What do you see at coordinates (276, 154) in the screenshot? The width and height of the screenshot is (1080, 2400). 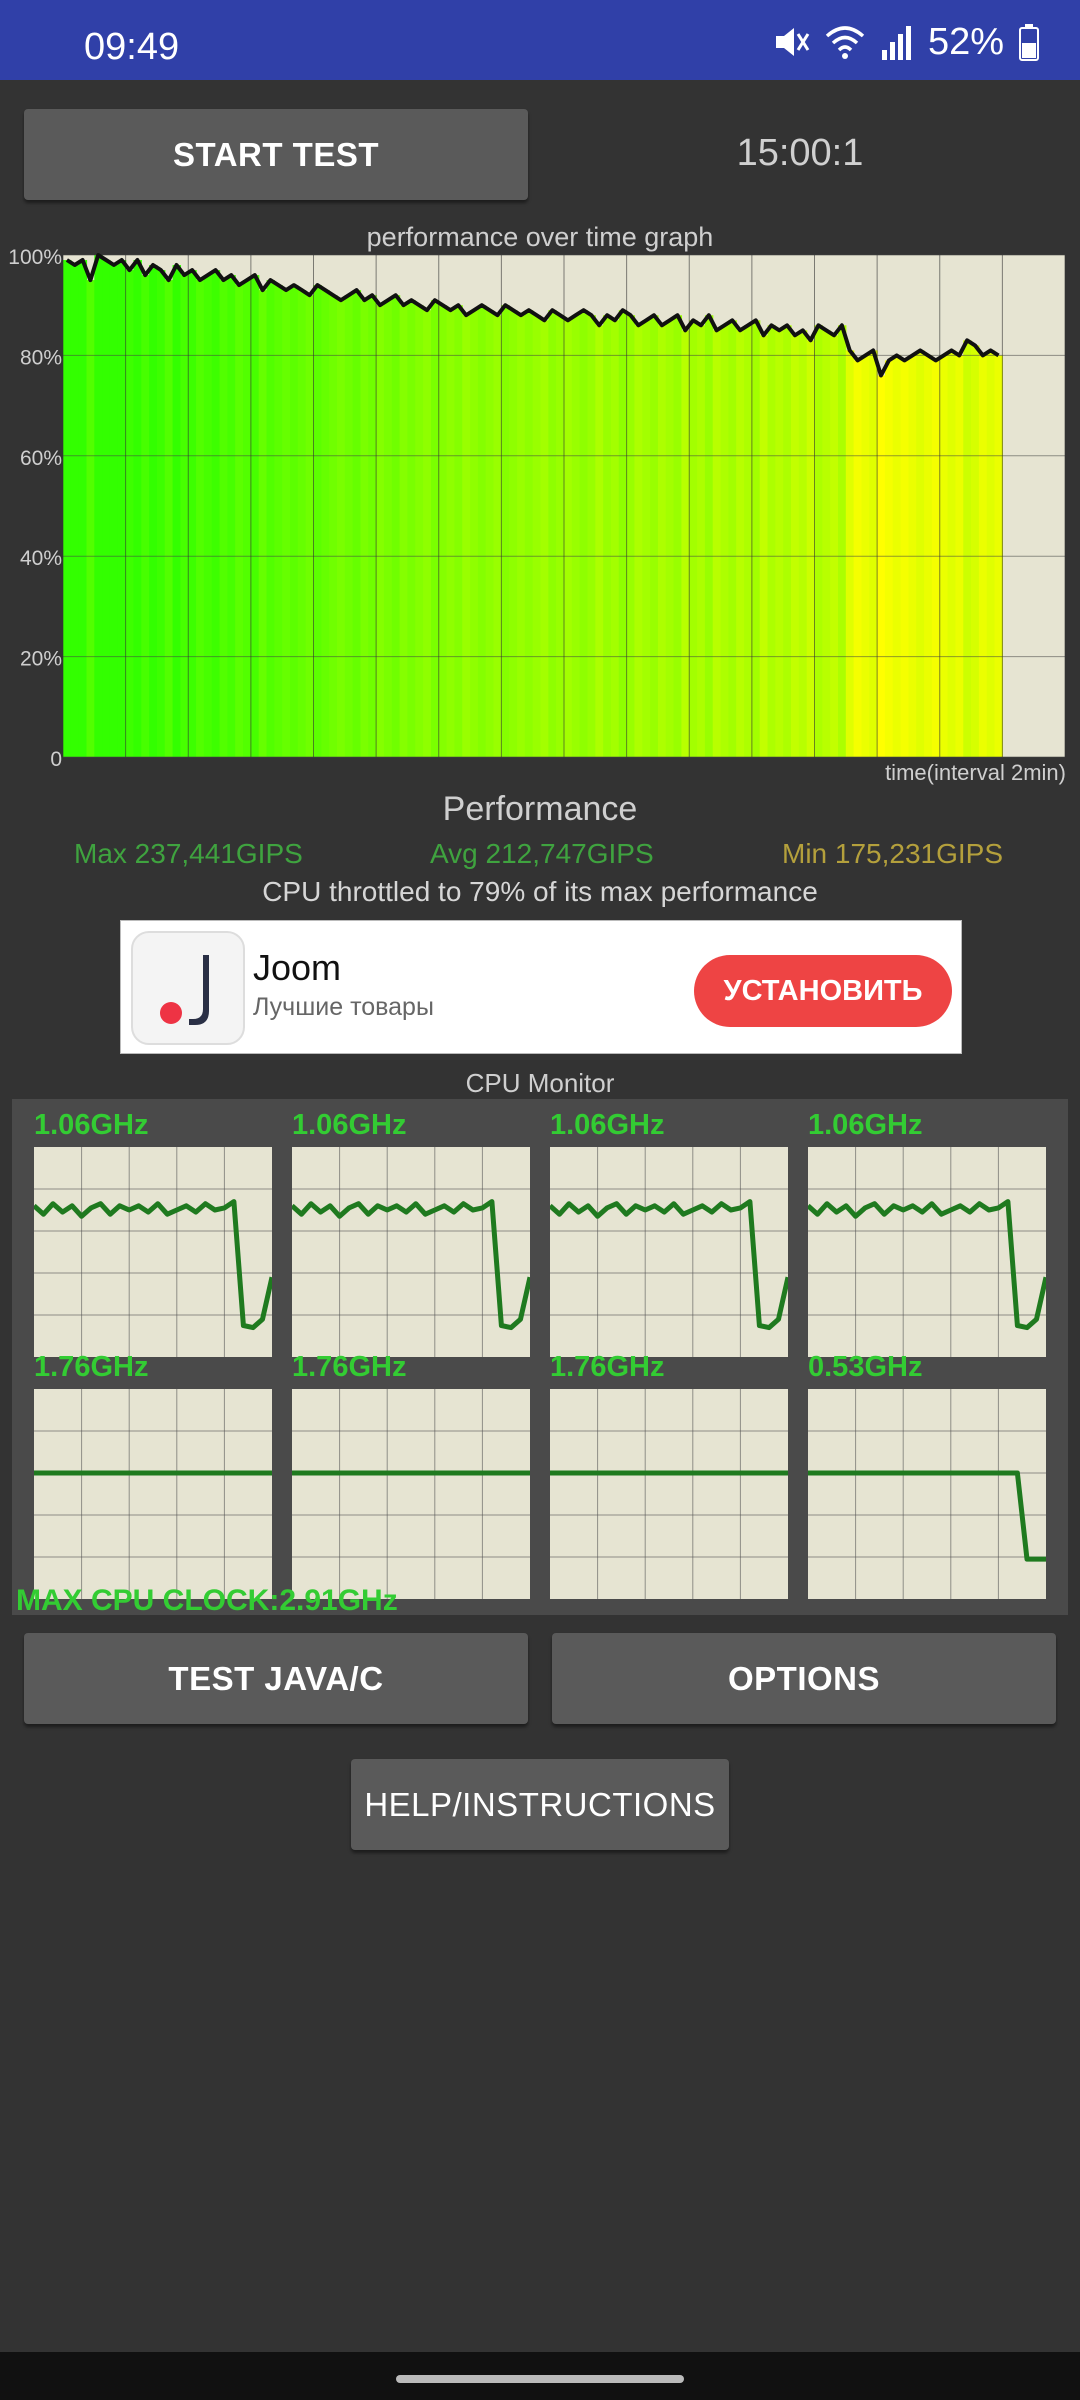 I see `start-test-button: START TEST` at bounding box center [276, 154].